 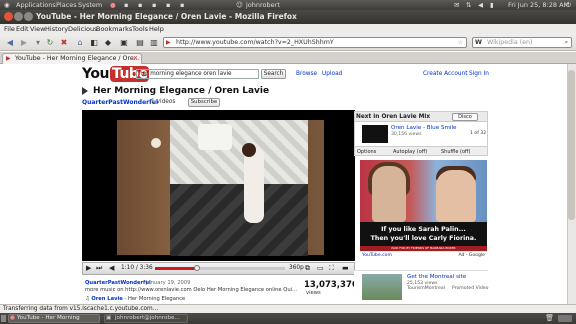 I want to click on network-icon: ⇅, so click(x=468, y=5).